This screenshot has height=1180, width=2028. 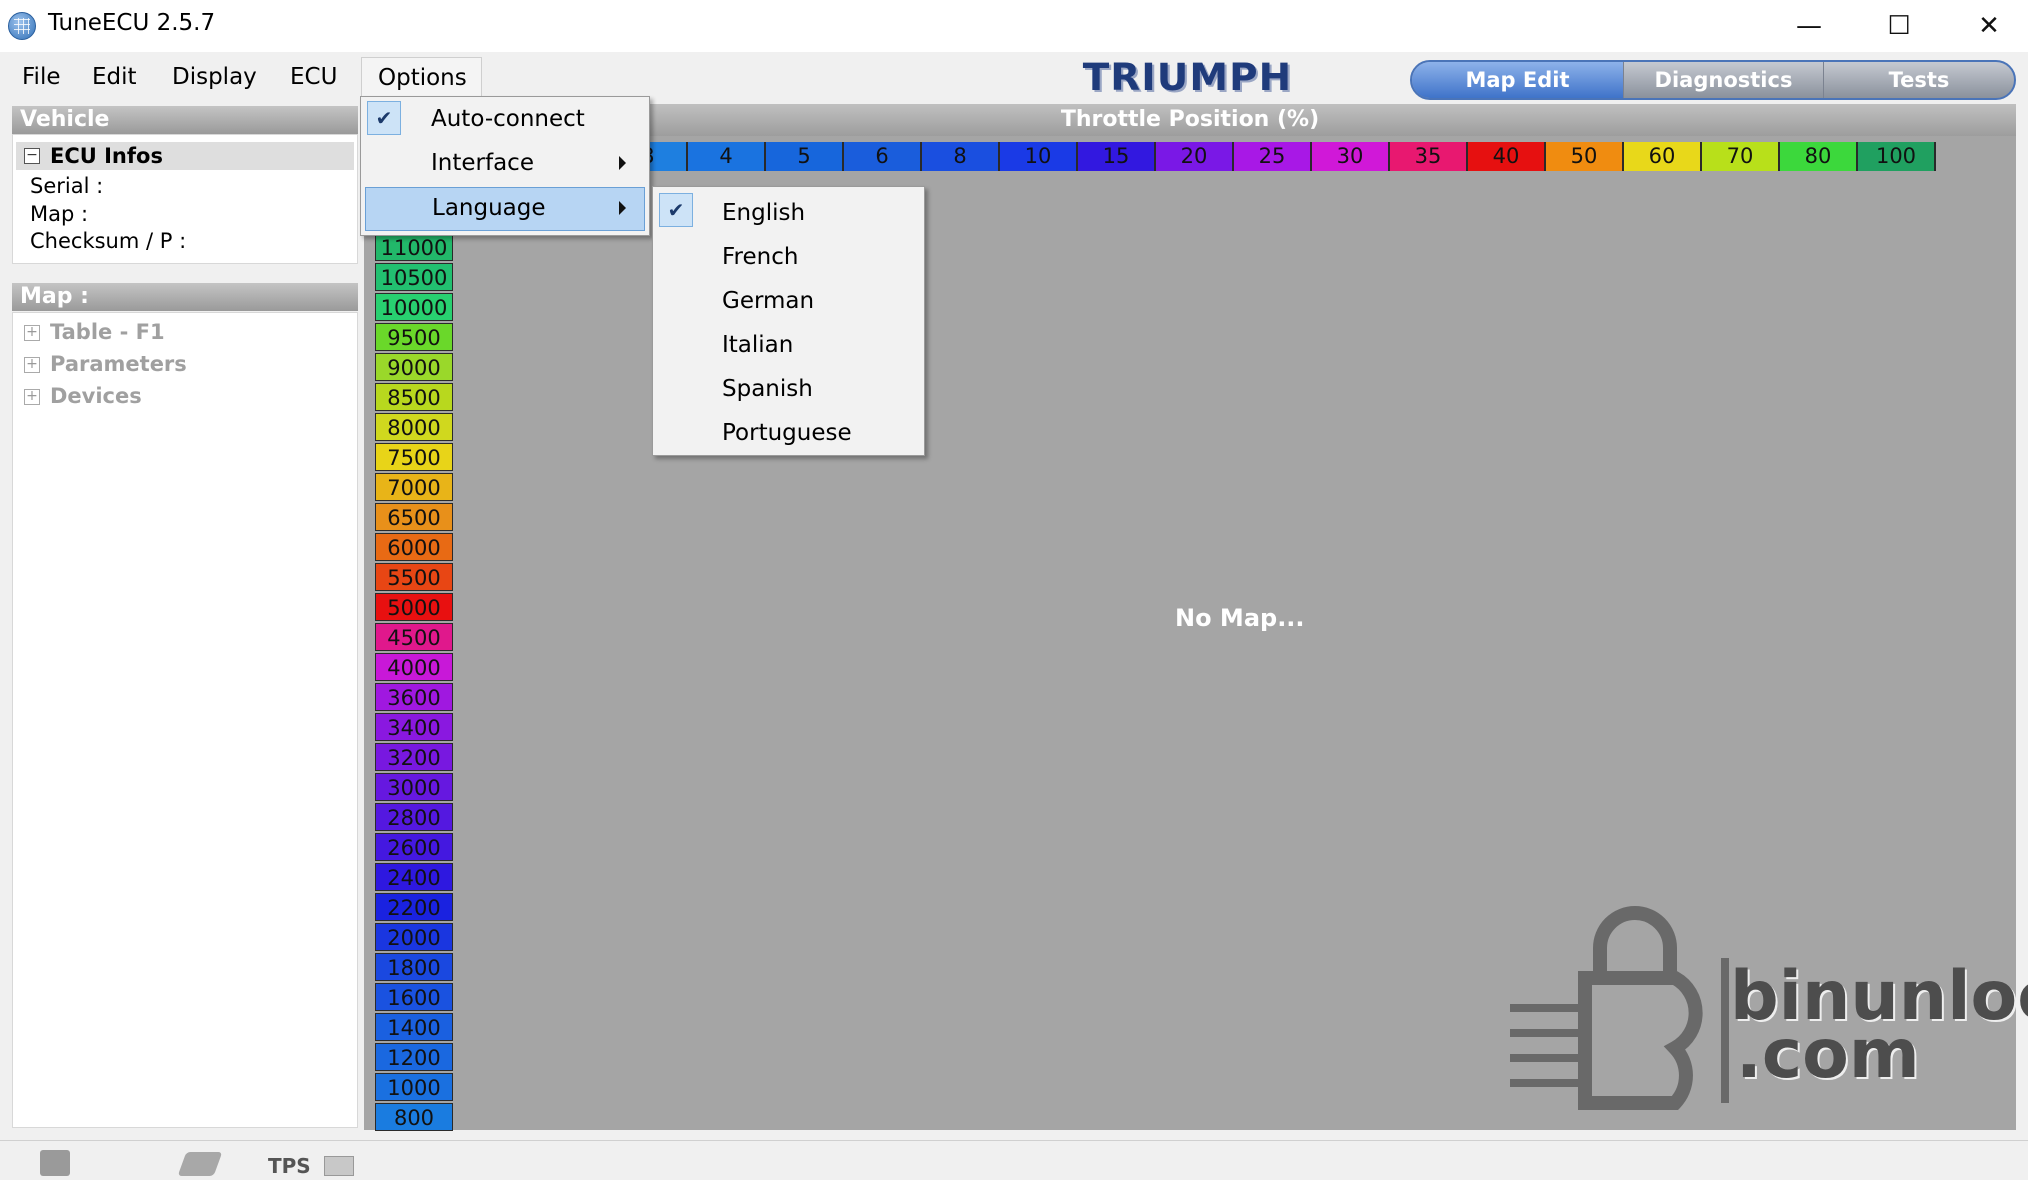 What do you see at coordinates (788, 433) in the screenshot?
I see `menu-item-portuguese: Portuguese` at bounding box center [788, 433].